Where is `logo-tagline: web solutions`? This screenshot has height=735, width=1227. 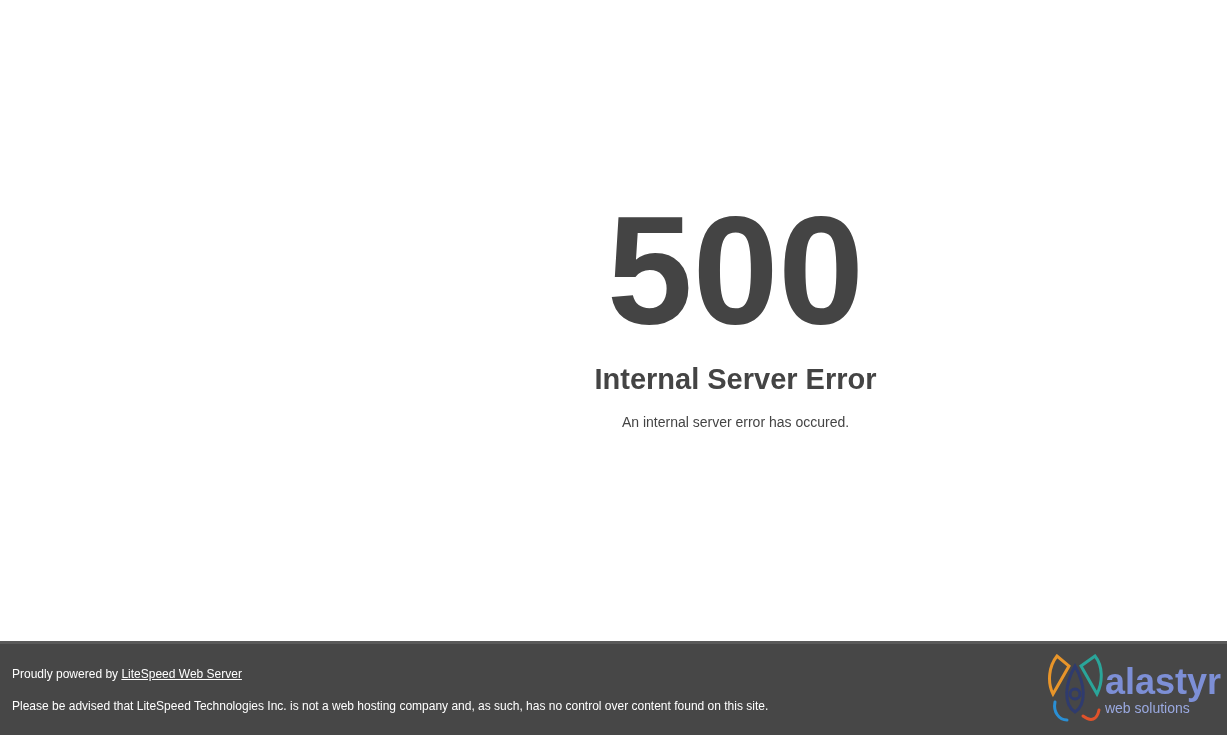 logo-tagline: web solutions is located at coordinates (1147, 707).